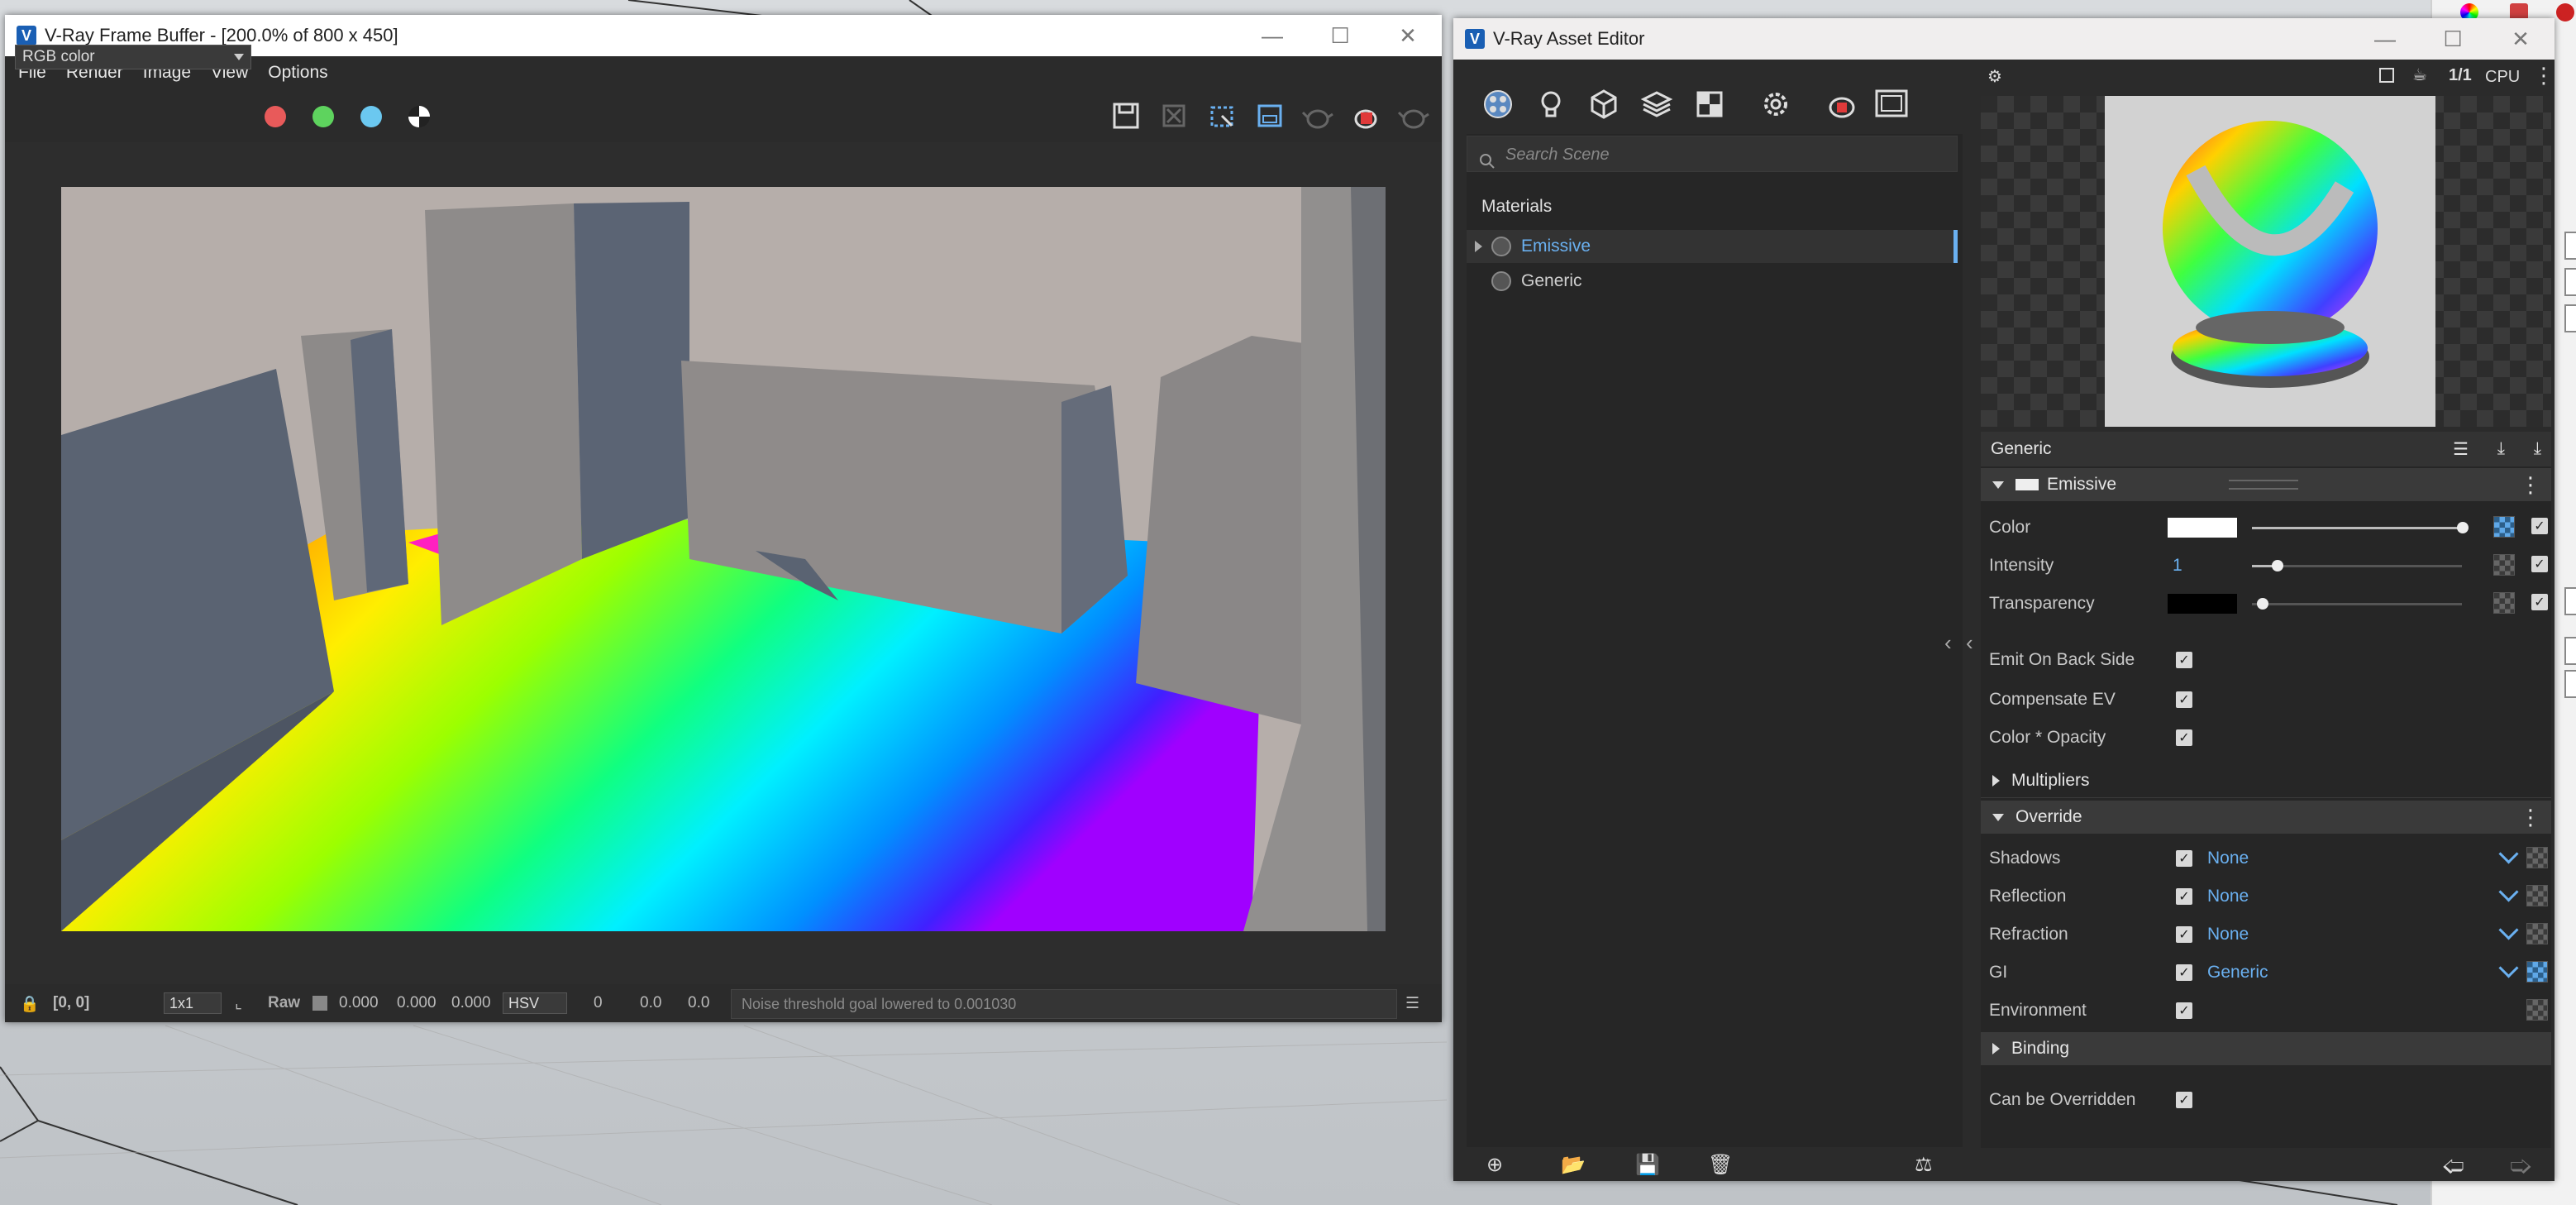 The height and width of the screenshot is (1205, 2576). What do you see at coordinates (2184, 972) in the screenshot?
I see `gi-checkbox: ✓` at bounding box center [2184, 972].